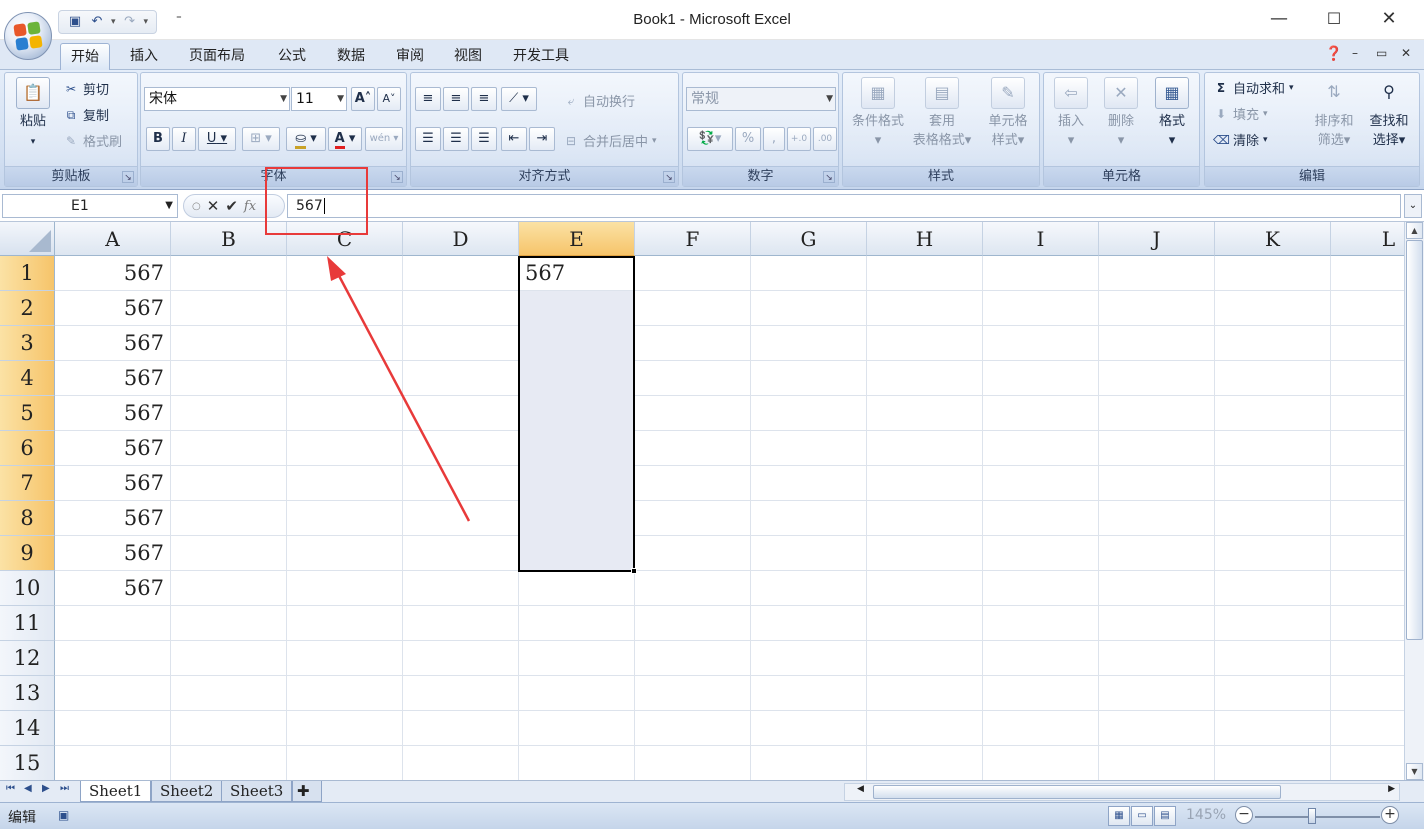  Describe the element at coordinates (1273, 693) in the screenshot. I see `cell-K13` at that location.